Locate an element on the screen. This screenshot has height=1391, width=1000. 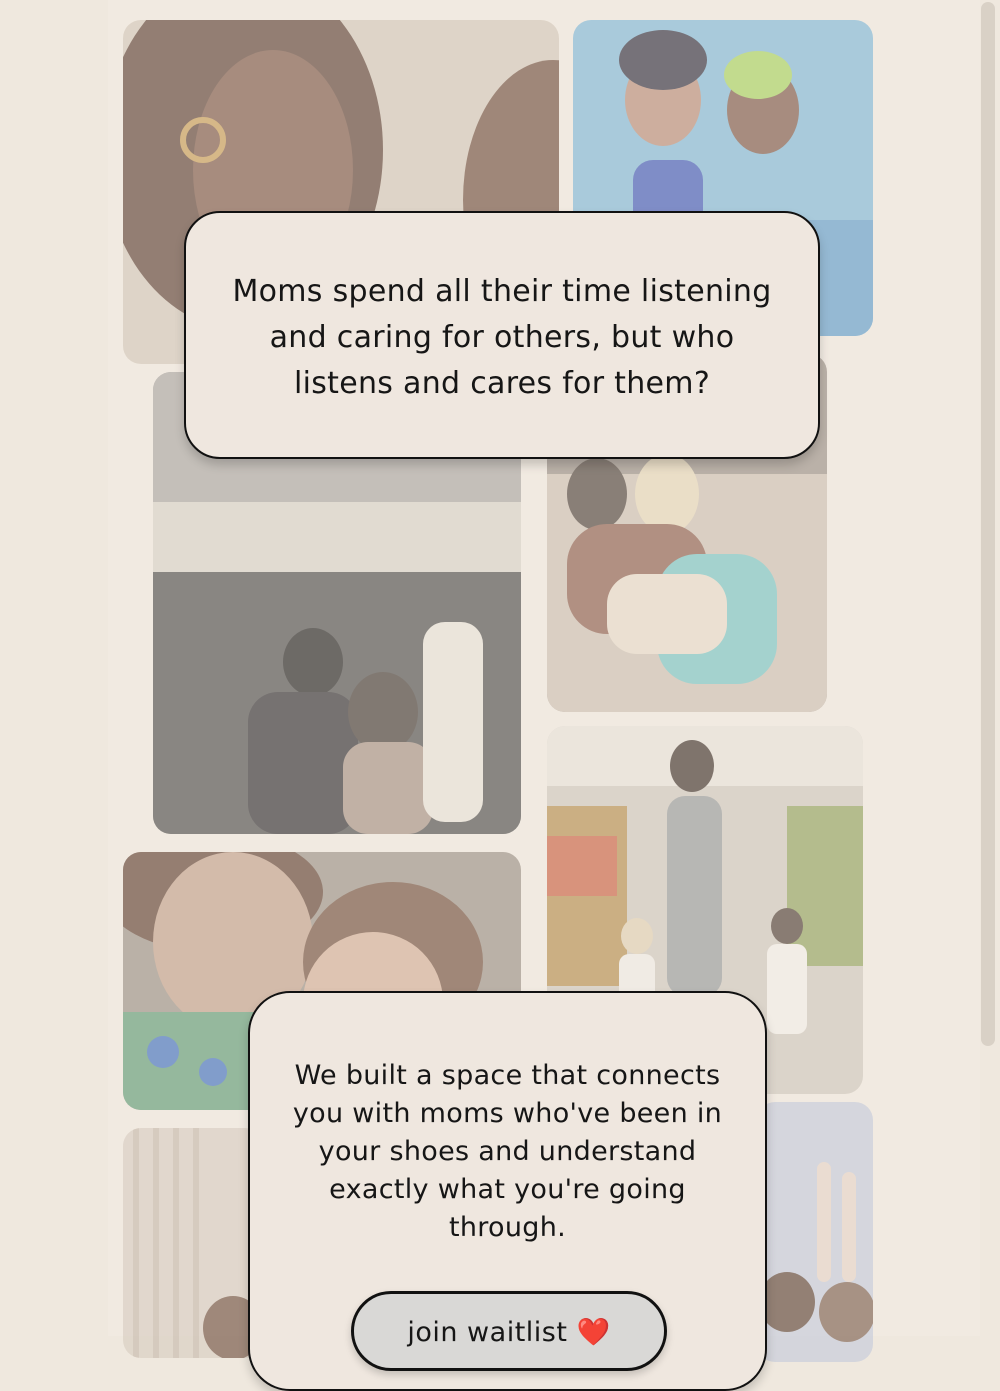
join-waitlist-button: join waitlist ❤️ is located at coordinates (509, 1331).